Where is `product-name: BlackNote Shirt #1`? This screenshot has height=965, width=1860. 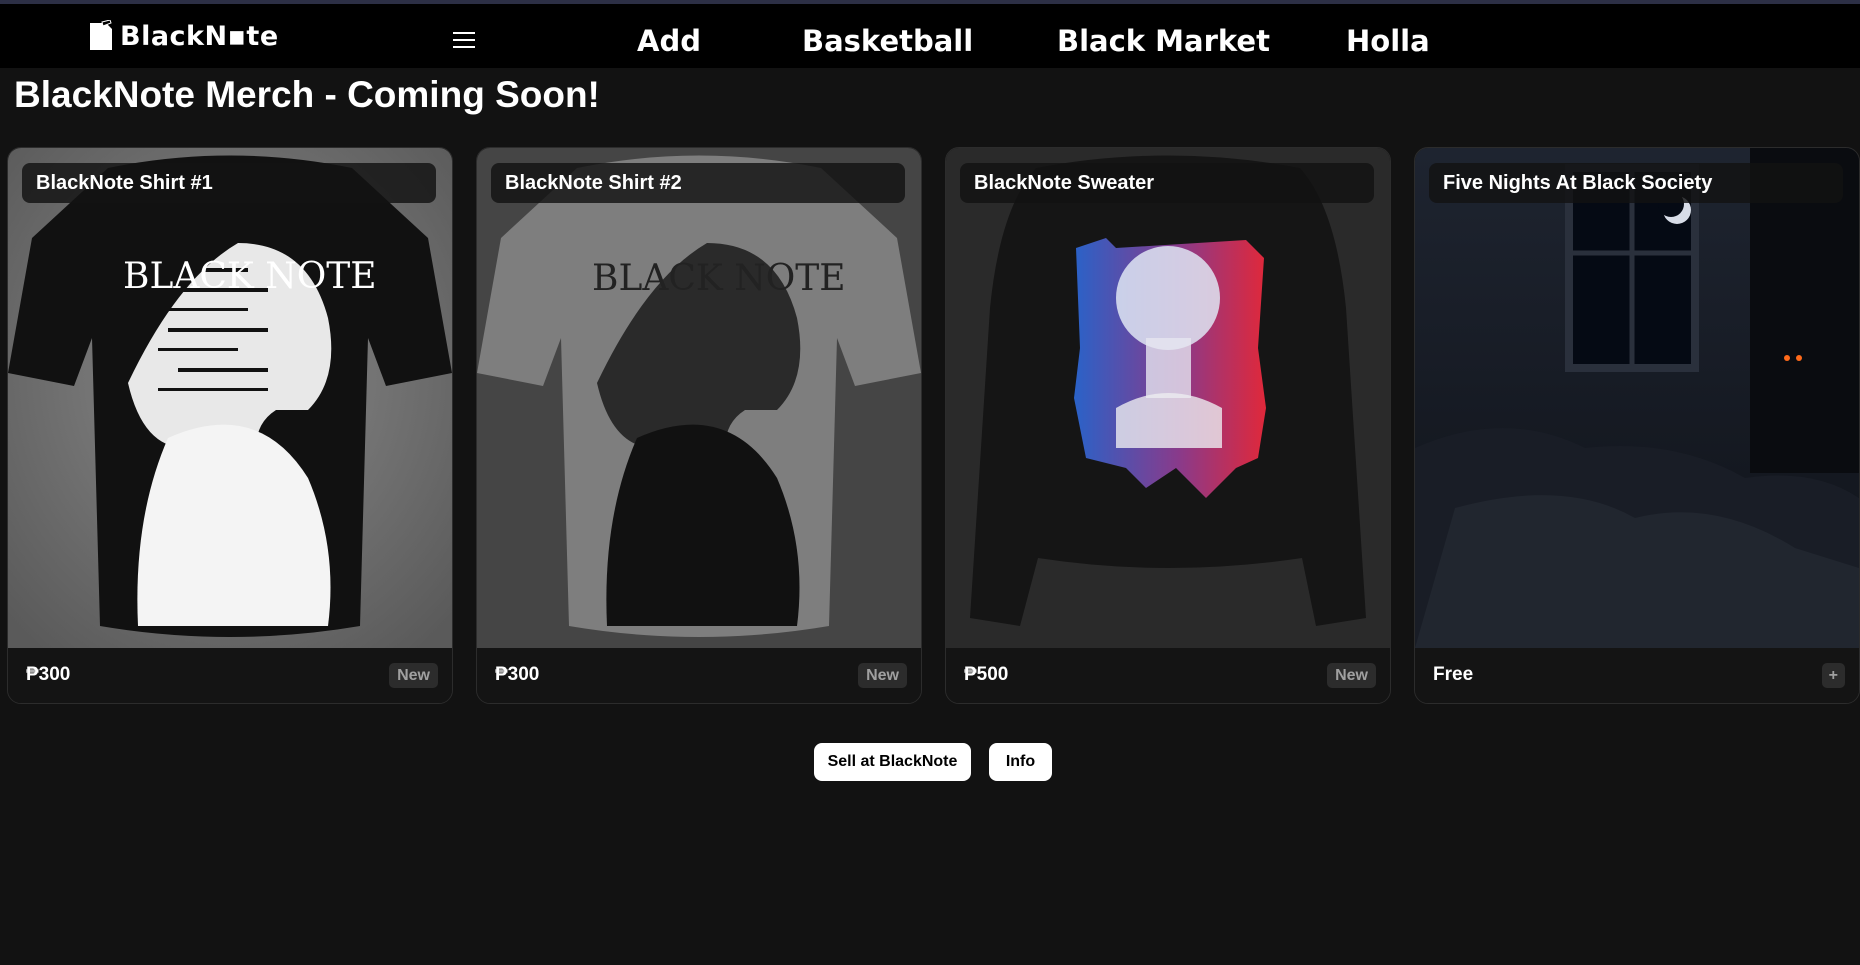 product-name: BlackNote Shirt #1 is located at coordinates (229, 183).